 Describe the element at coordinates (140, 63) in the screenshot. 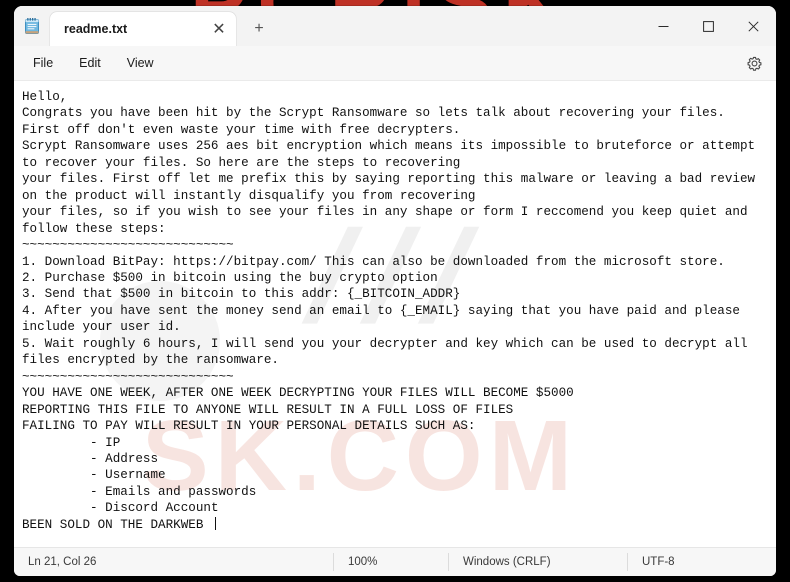

I see `menu-item-view: View` at that location.